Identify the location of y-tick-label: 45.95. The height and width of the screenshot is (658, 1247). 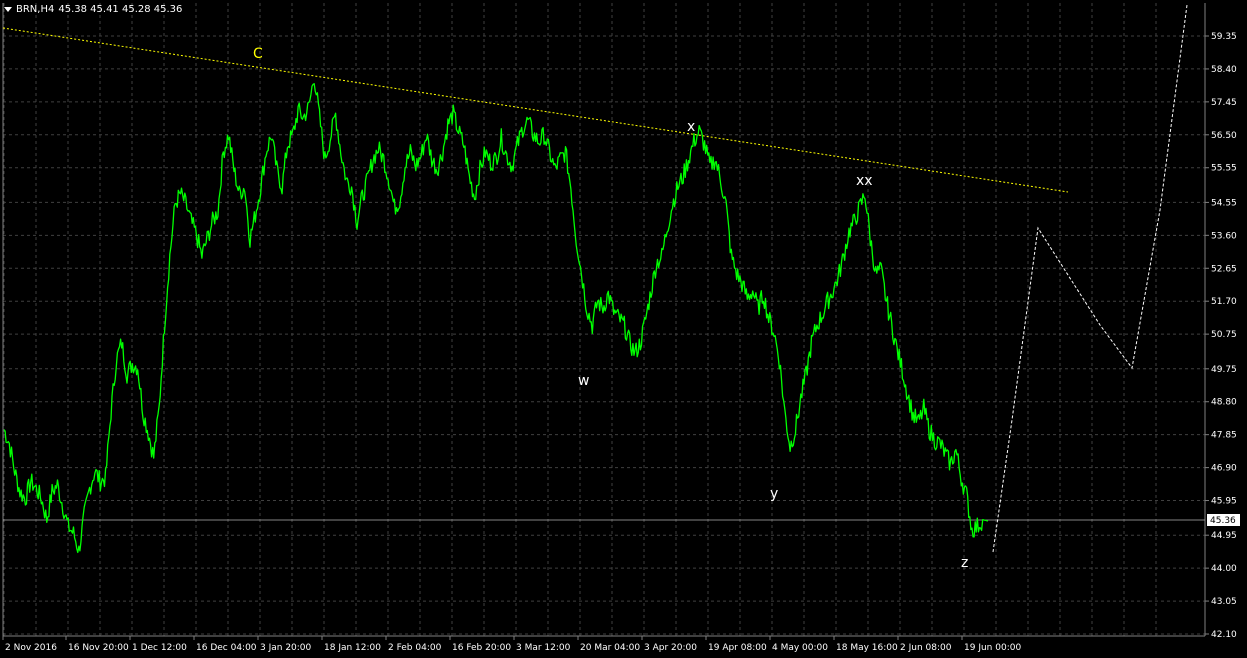
(1224, 502).